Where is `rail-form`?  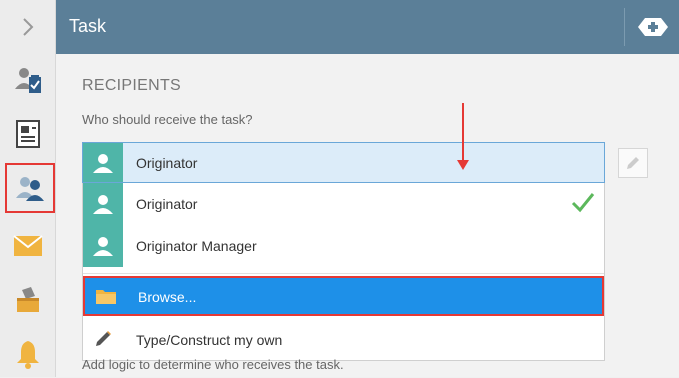 rail-form is located at coordinates (28, 134).